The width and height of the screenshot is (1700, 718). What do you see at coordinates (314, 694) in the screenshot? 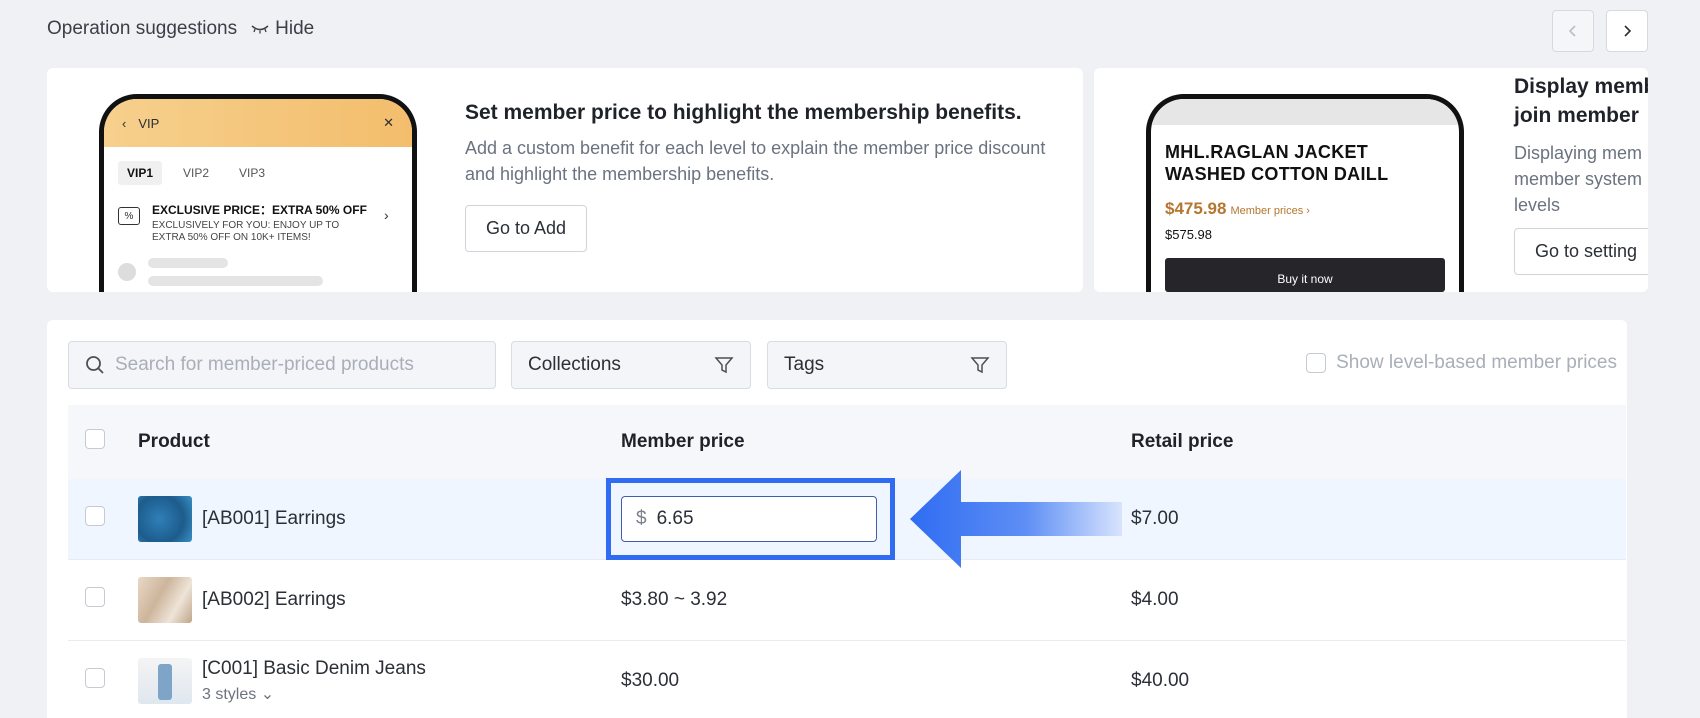
I see `styles-dropdown: 3 styles ⌄` at bounding box center [314, 694].